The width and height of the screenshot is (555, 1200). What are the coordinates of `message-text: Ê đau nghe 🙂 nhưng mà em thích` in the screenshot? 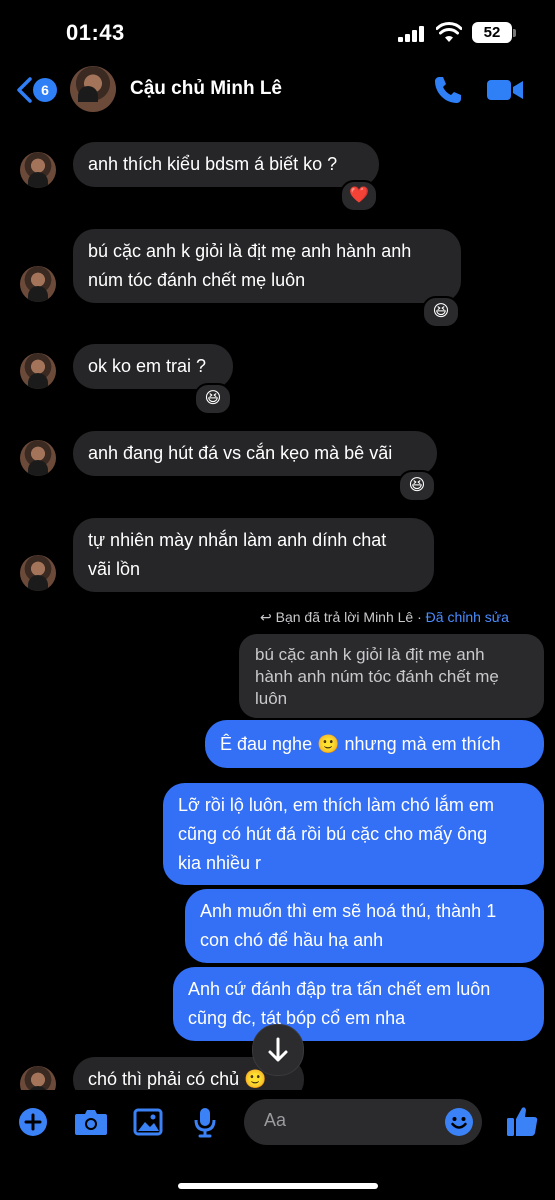 It's located at (360, 744).